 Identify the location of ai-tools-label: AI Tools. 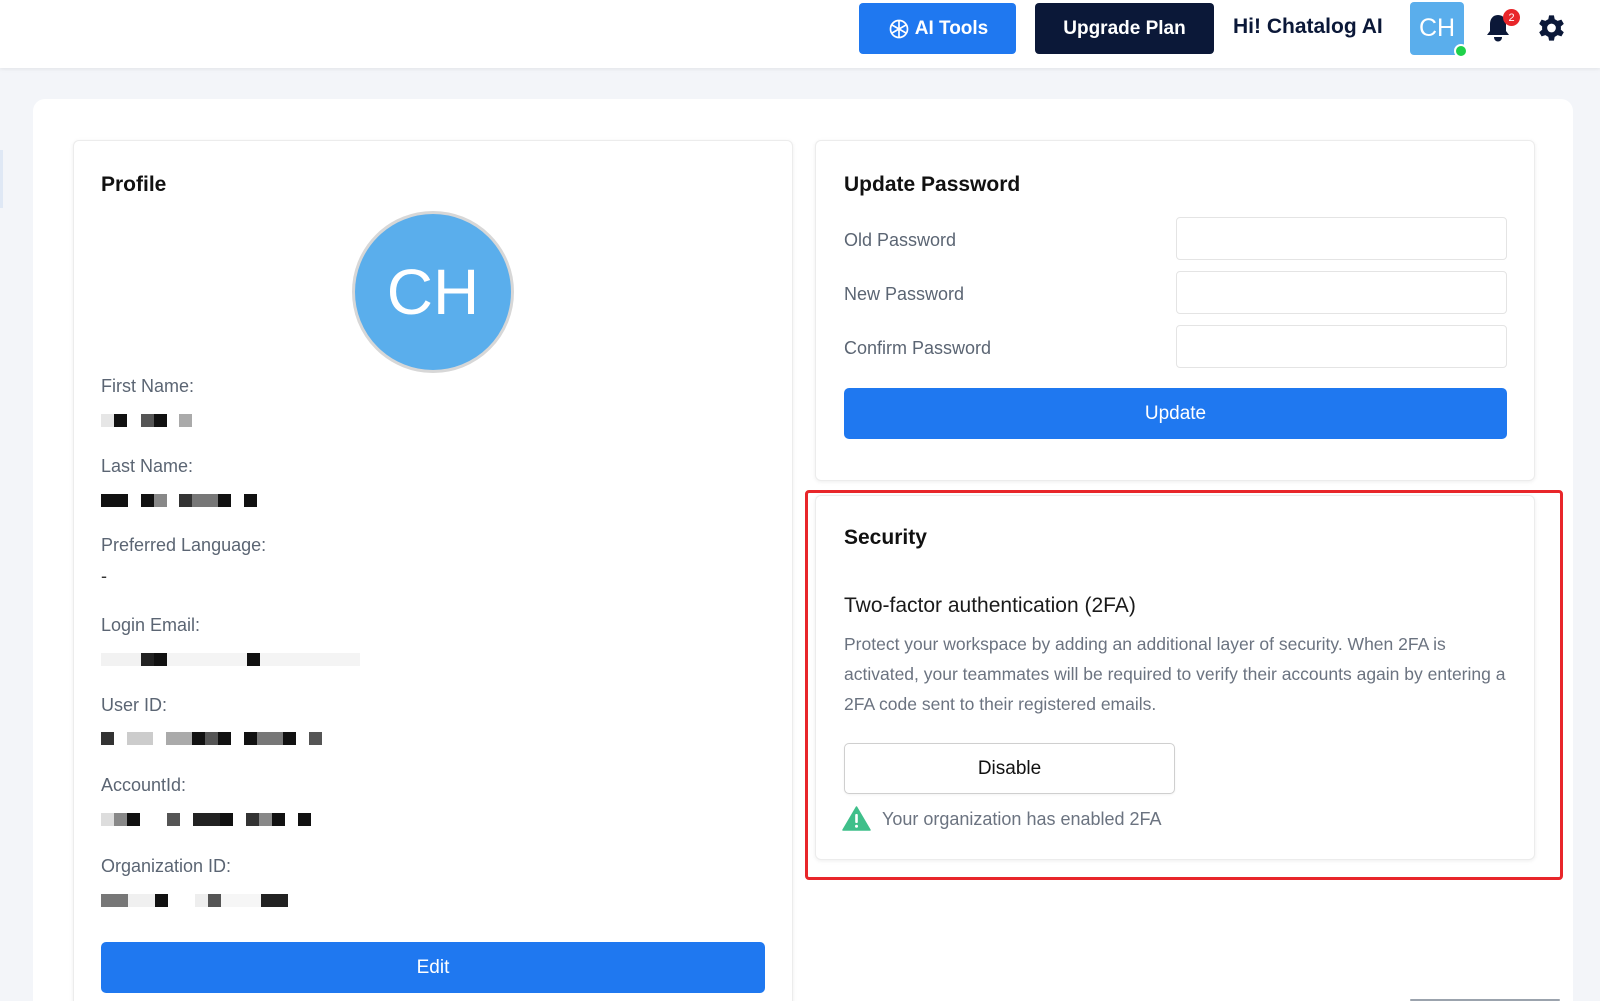
(951, 28).